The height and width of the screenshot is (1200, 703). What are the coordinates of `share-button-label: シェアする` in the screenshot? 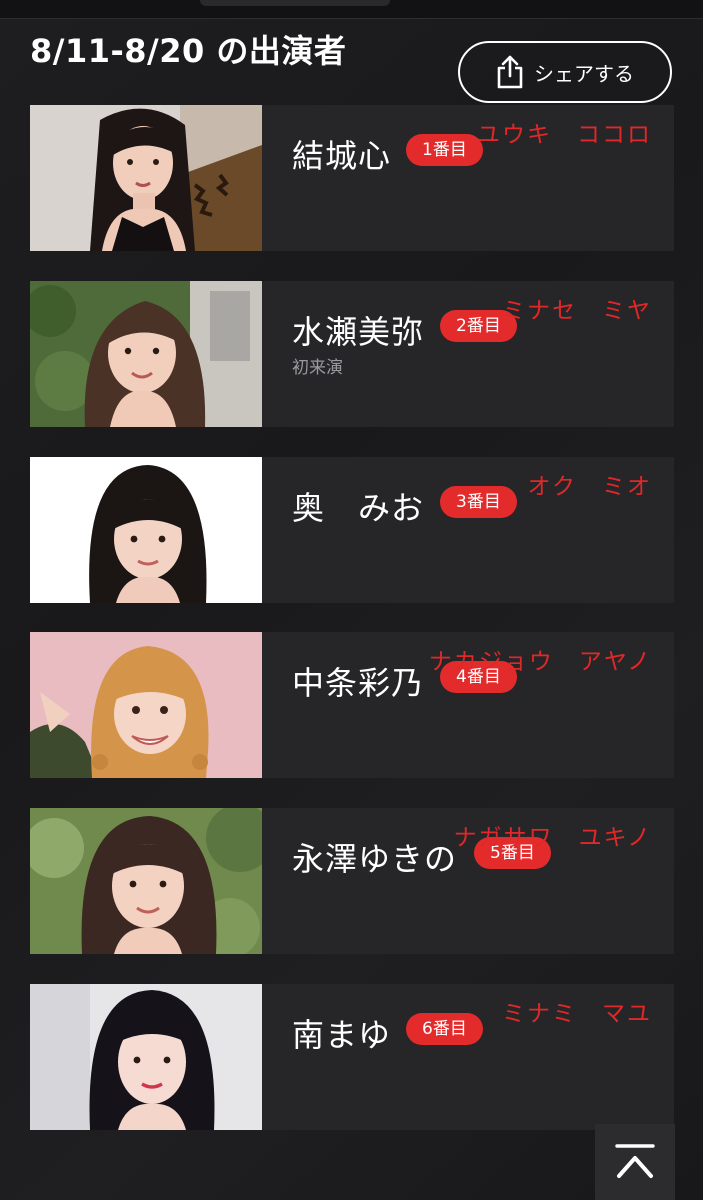 It's located at (584, 73).